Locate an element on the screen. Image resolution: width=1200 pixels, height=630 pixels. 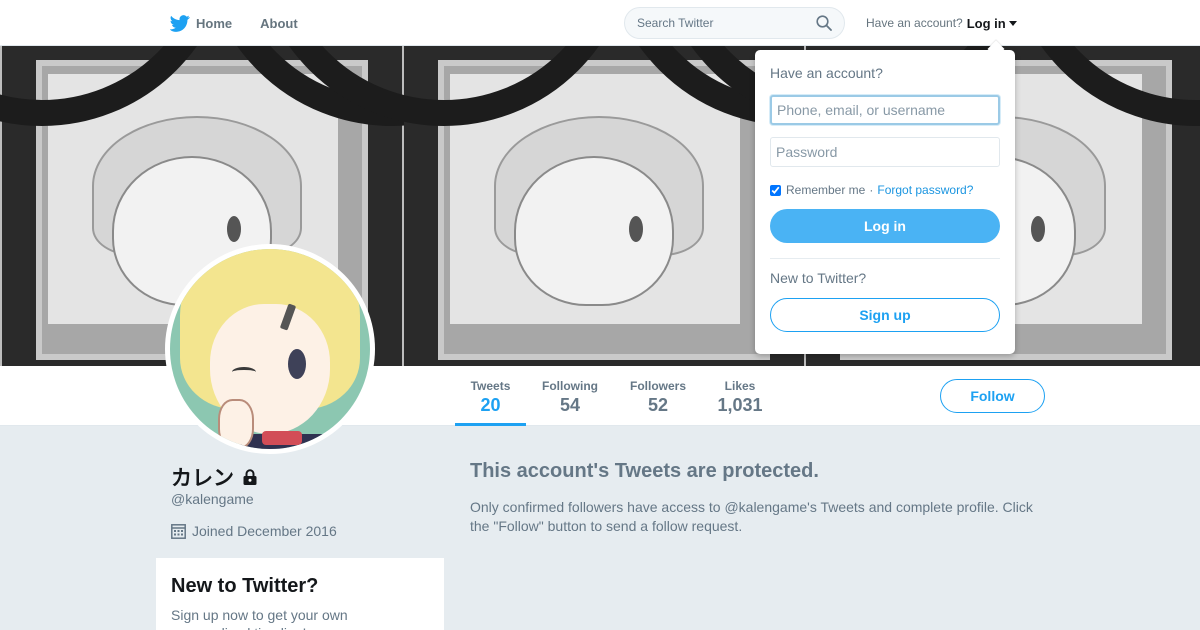
caret-down-icon is located at coordinates (1012, 23).